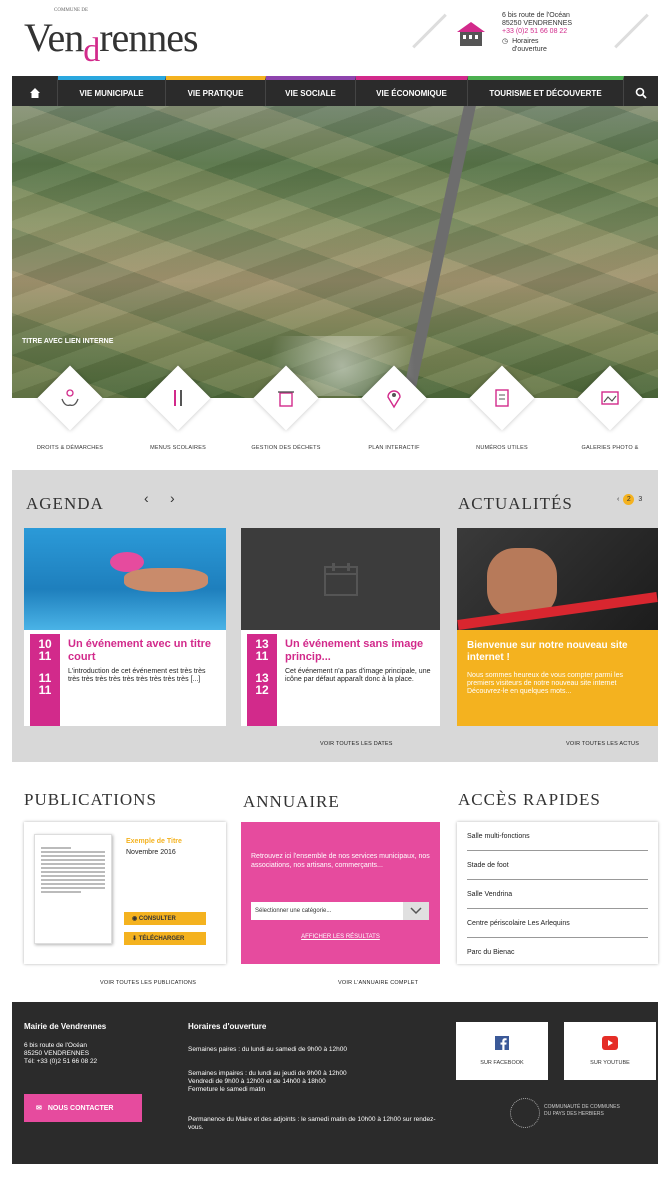 The height and width of the screenshot is (1179, 668). Describe the element at coordinates (61, 1061) in the screenshot. I see `footer-phone: Tél: +33 (0)2 51 66 08 22` at that location.